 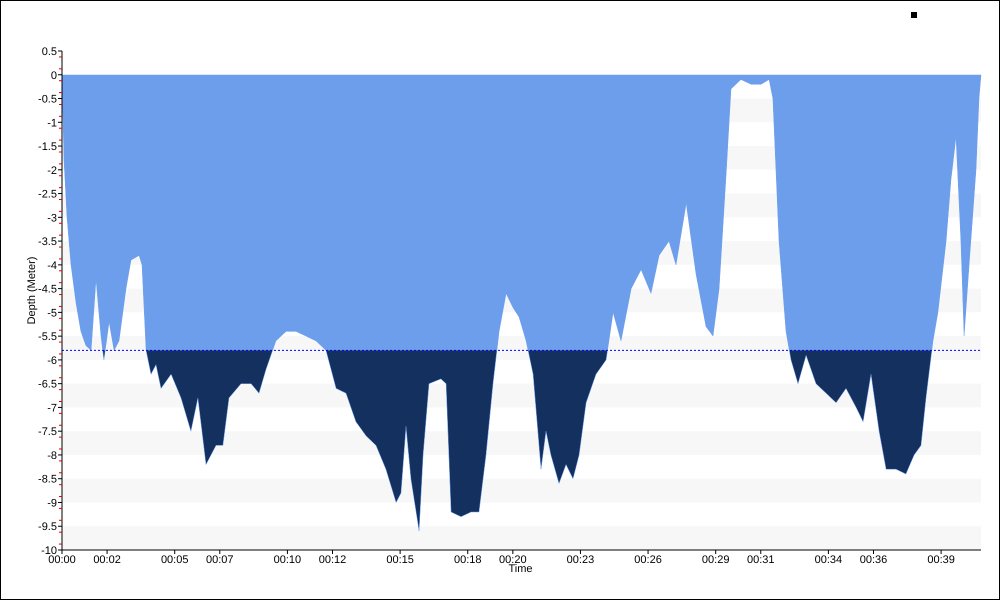 What do you see at coordinates (941, 560) in the screenshot?
I see `x-tick-label: 00:39` at bounding box center [941, 560].